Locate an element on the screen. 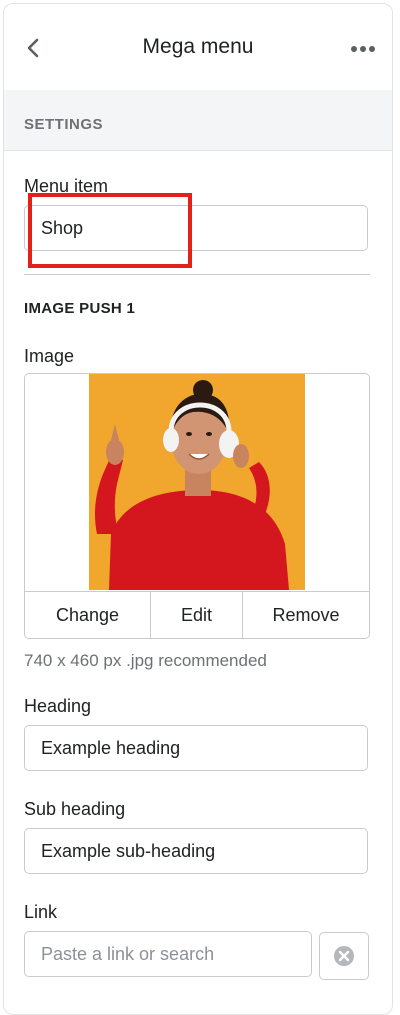 The height and width of the screenshot is (1015, 400). image-preview is located at coordinates (197, 482).